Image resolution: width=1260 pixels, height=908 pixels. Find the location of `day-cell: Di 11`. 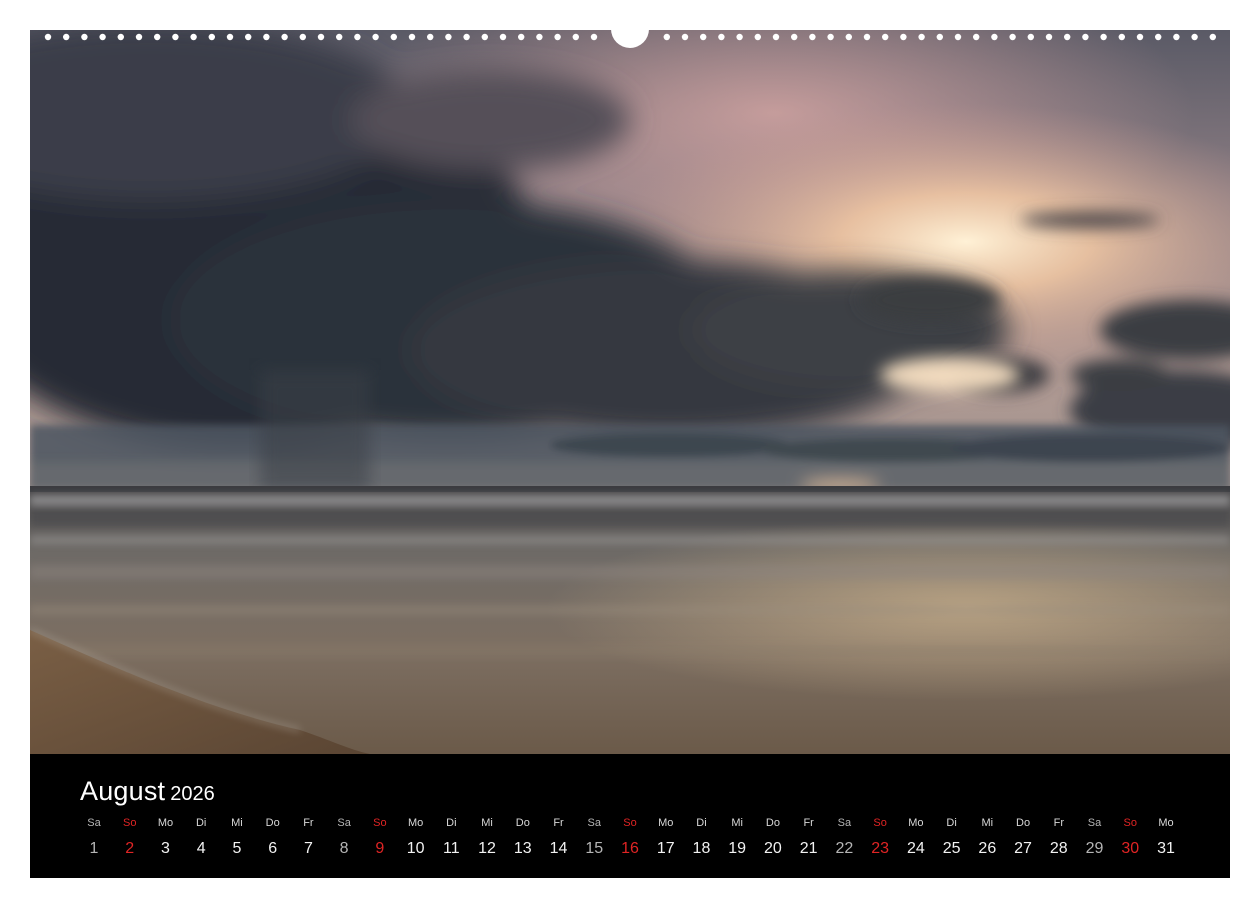

day-cell: Di 11 is located at coordinates (451, 837).